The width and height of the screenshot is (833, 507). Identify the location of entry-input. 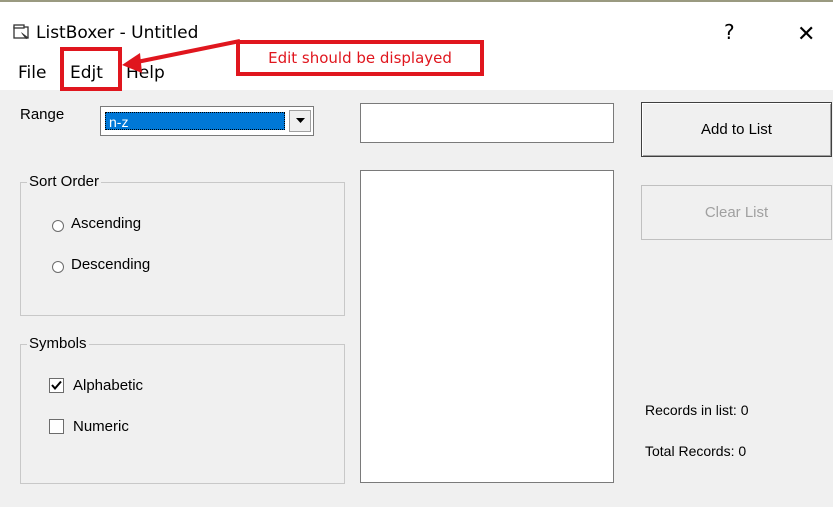
(487, 123).